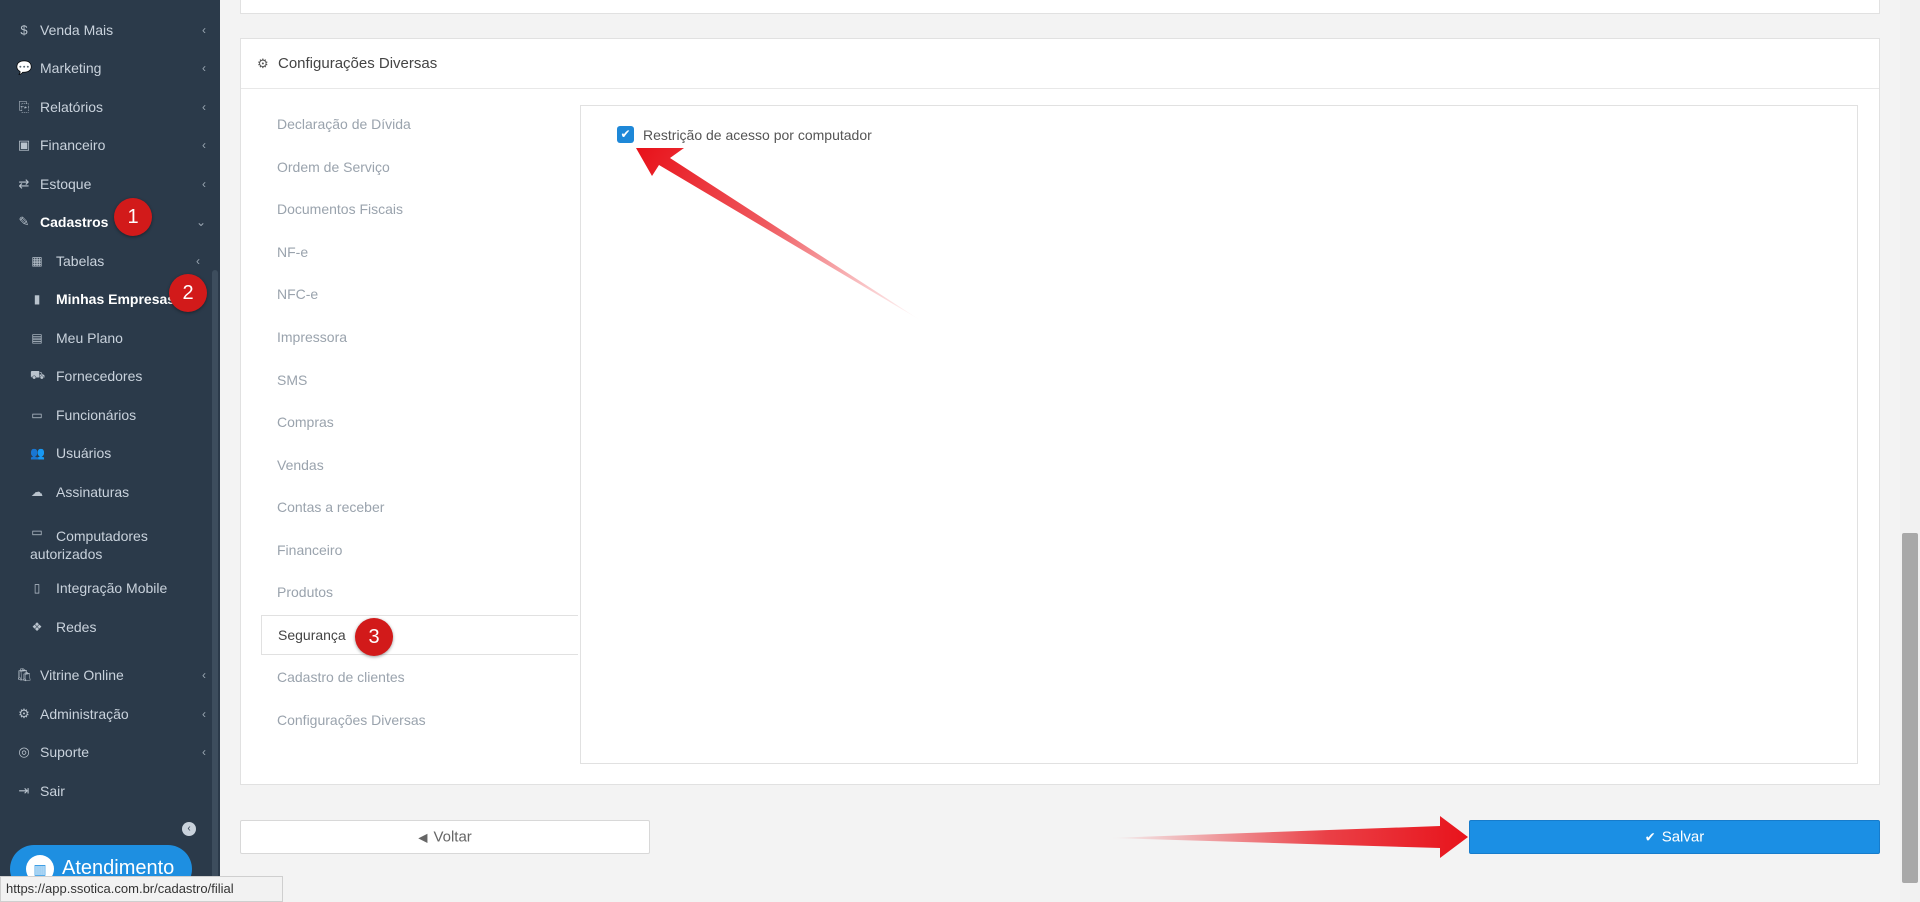 This screenshot has width=1920, height=902. What do you see at coordinates (310, 550) in the screenshot?
I see `tab-label: Financeiro` at bounding box center [310, 550].